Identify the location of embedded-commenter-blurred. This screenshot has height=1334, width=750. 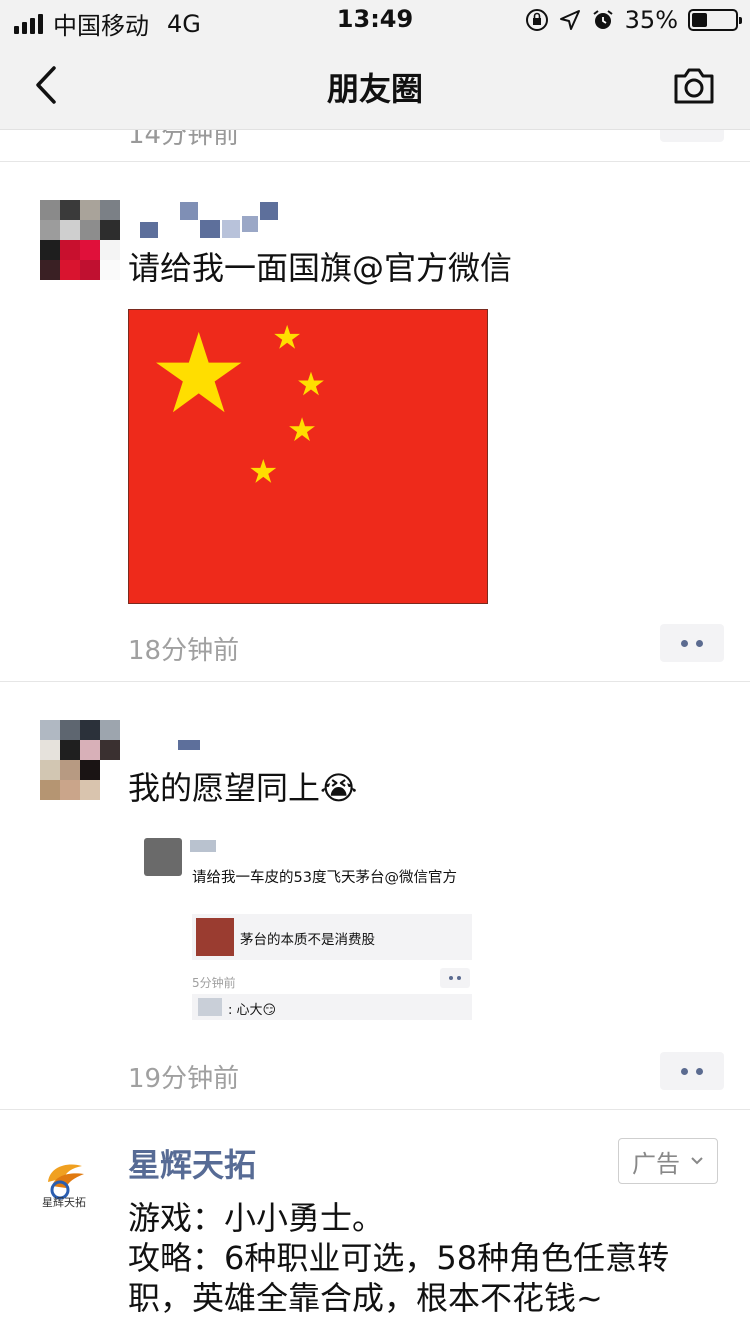
(210, 1007).